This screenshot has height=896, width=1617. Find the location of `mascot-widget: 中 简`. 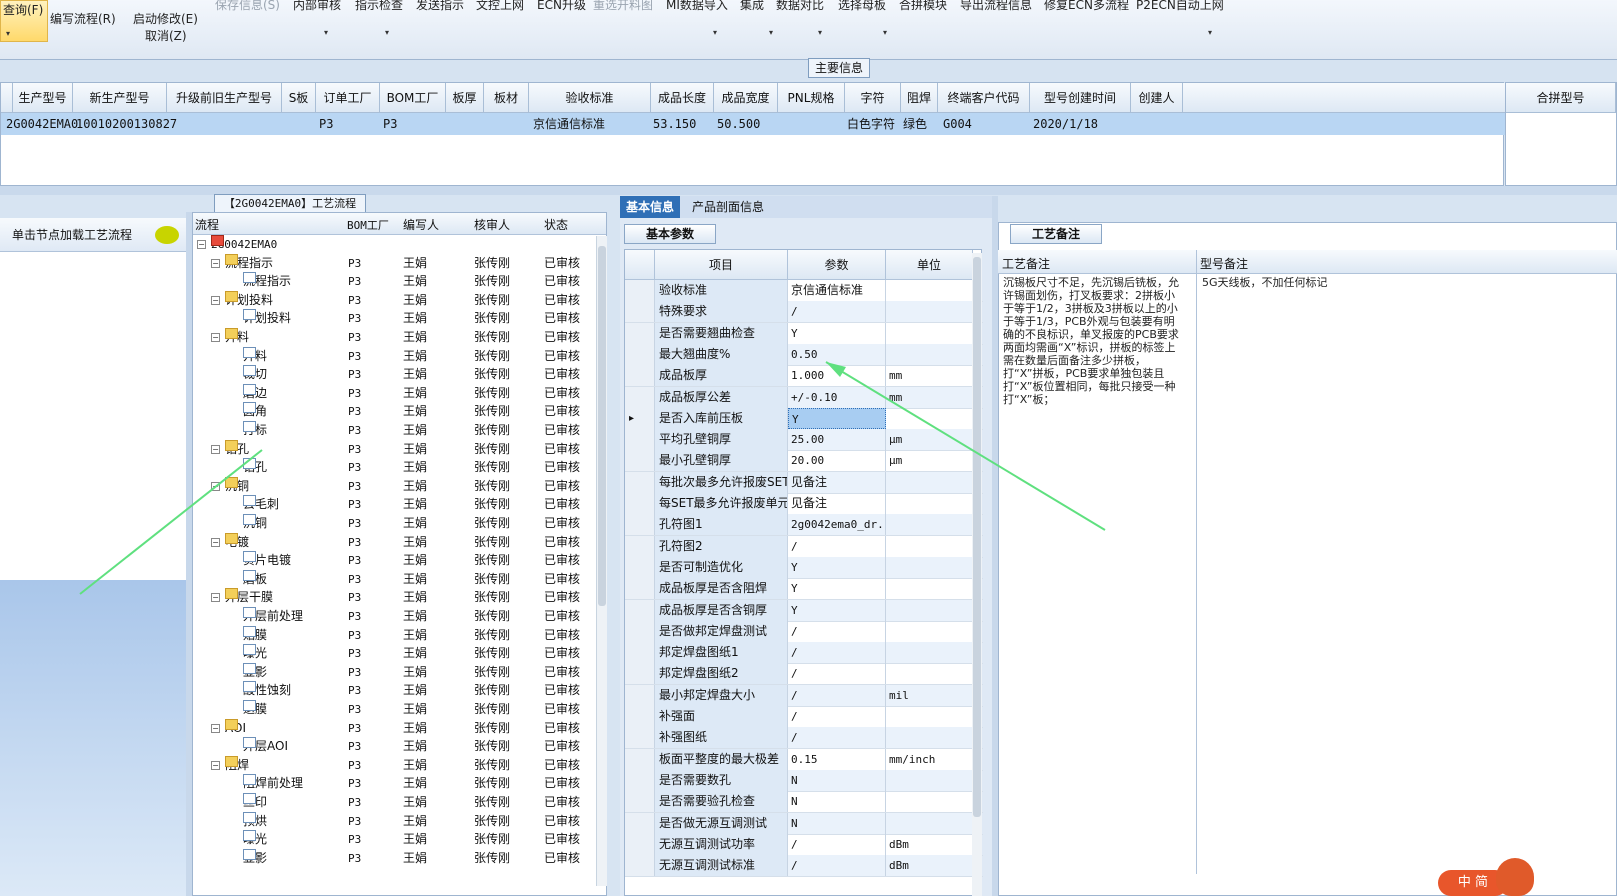

mascot-widget: 中 简 is located at coordinates (1498, 877).